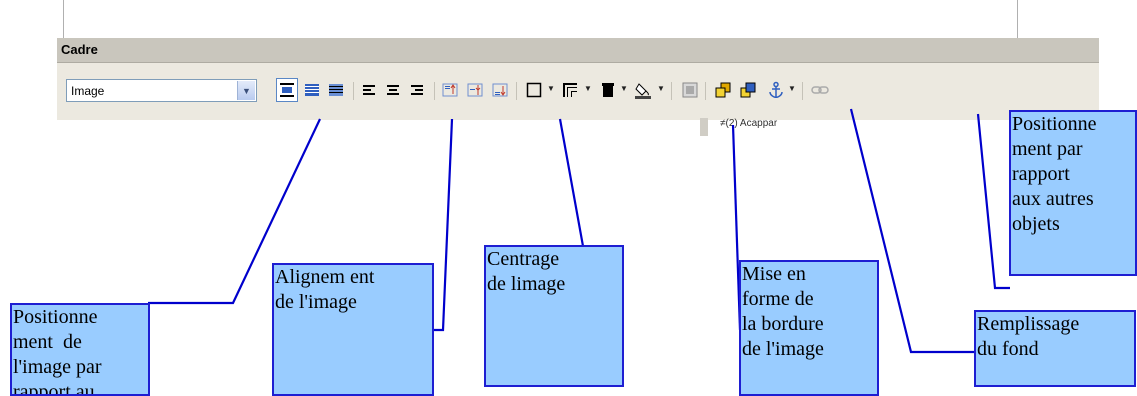 Image resolution: width=1137 pixels, height=396 pixels. Describe the element at coordinates (443, 225) in the screenshot. I see `connector-alignment` at that location.